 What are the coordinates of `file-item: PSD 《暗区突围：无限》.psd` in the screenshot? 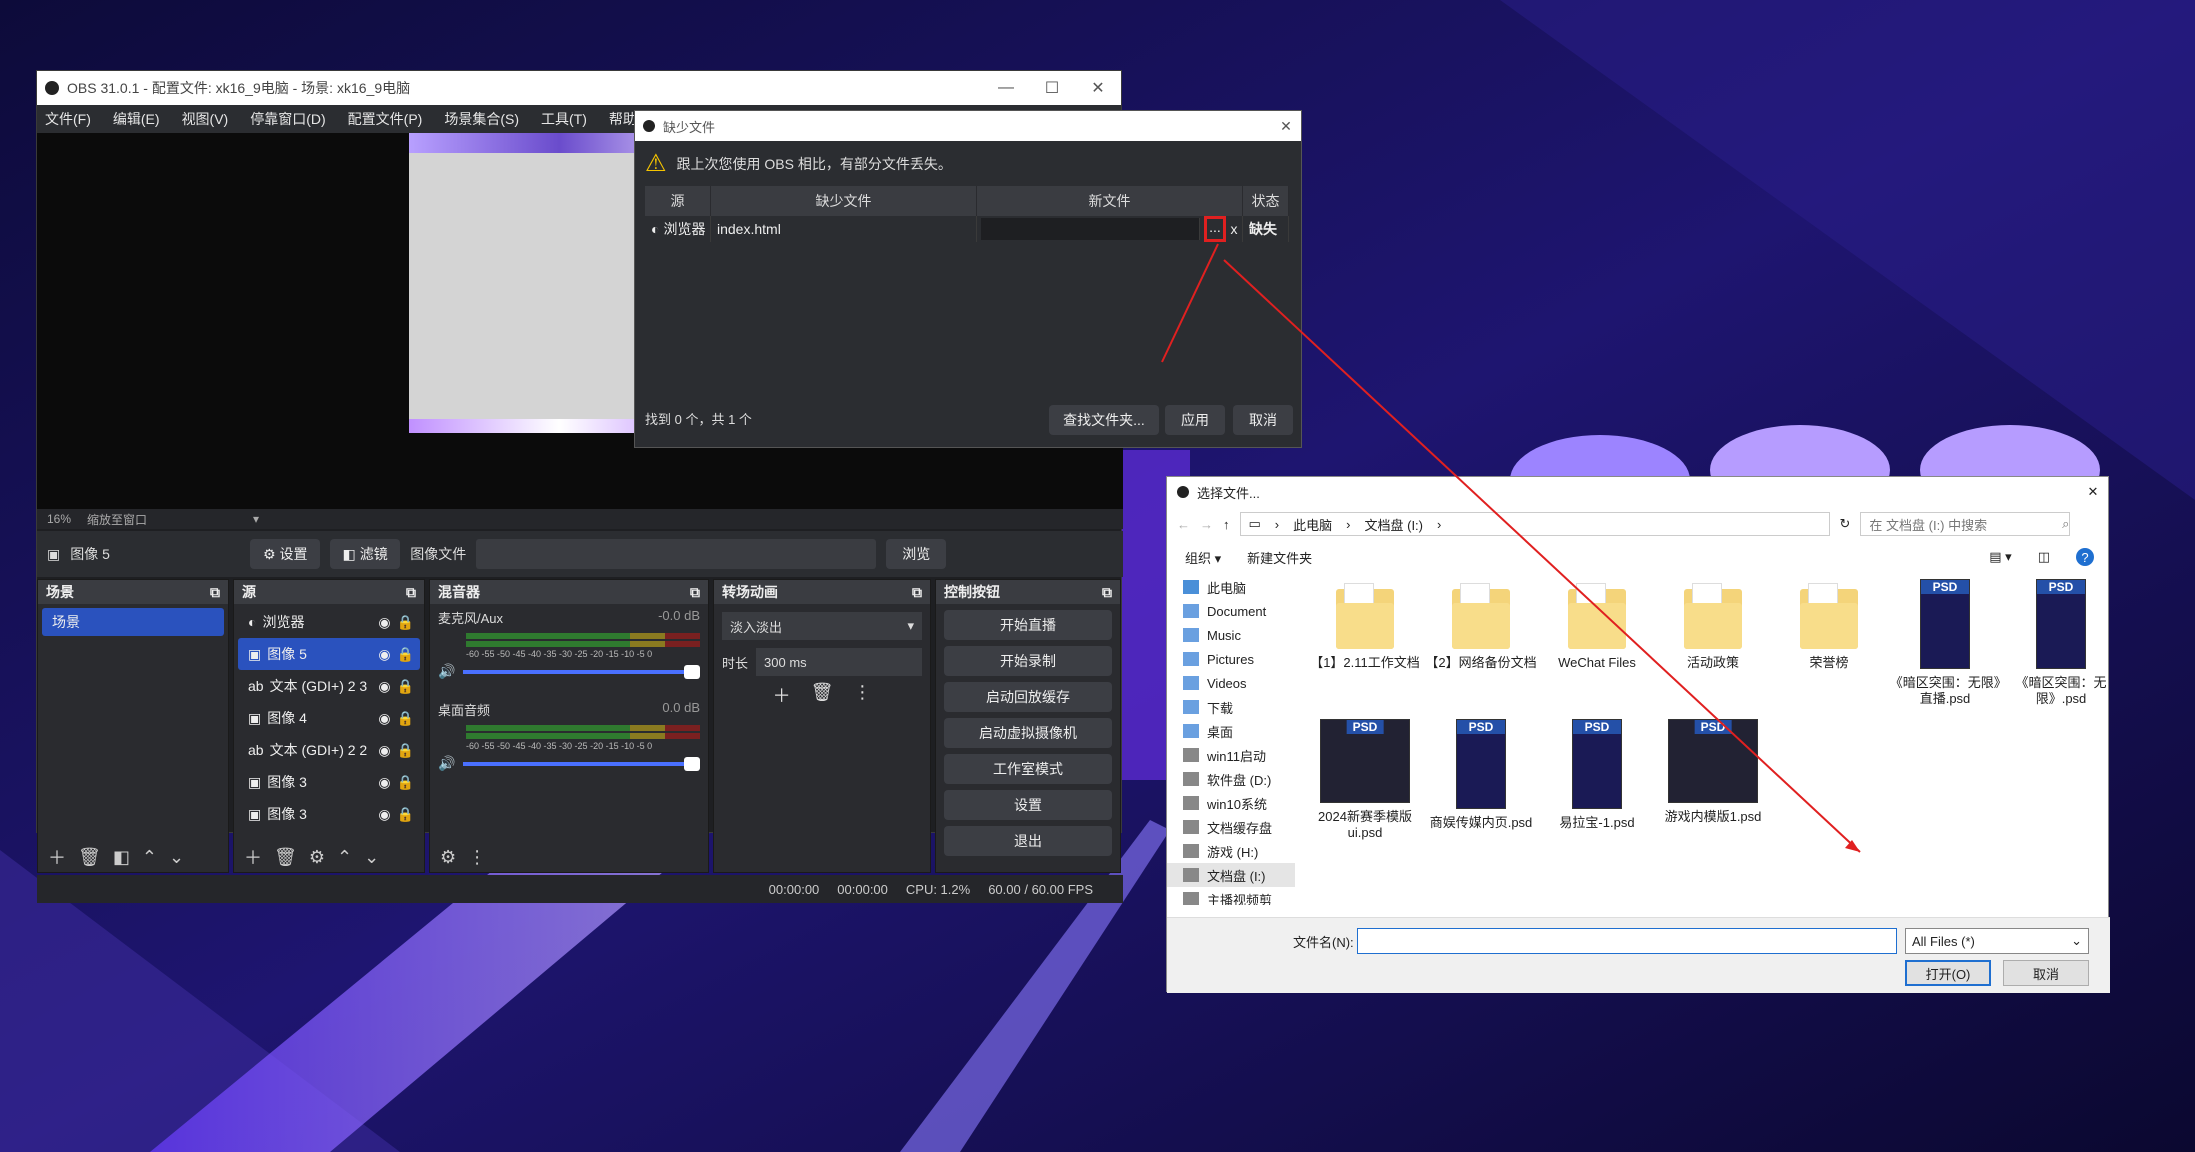 It's located at (2061, 643).